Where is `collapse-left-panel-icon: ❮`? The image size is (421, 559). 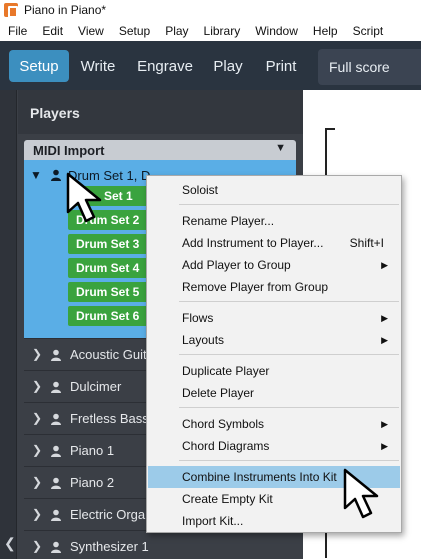
collapse-left-panel-icon: ❮ is located at coordinates (10, 543).